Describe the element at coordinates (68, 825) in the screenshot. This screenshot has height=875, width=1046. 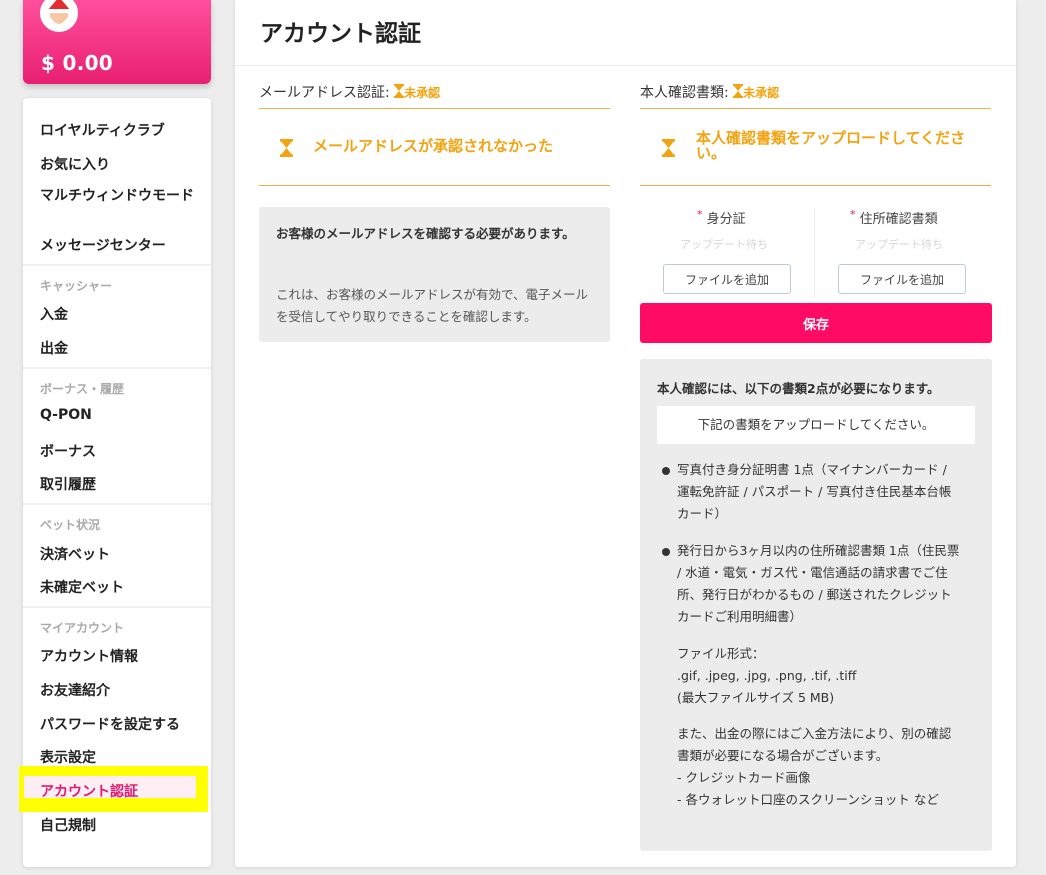
I see `sidebar-item-self-exclusion: 自己規制` at that location.